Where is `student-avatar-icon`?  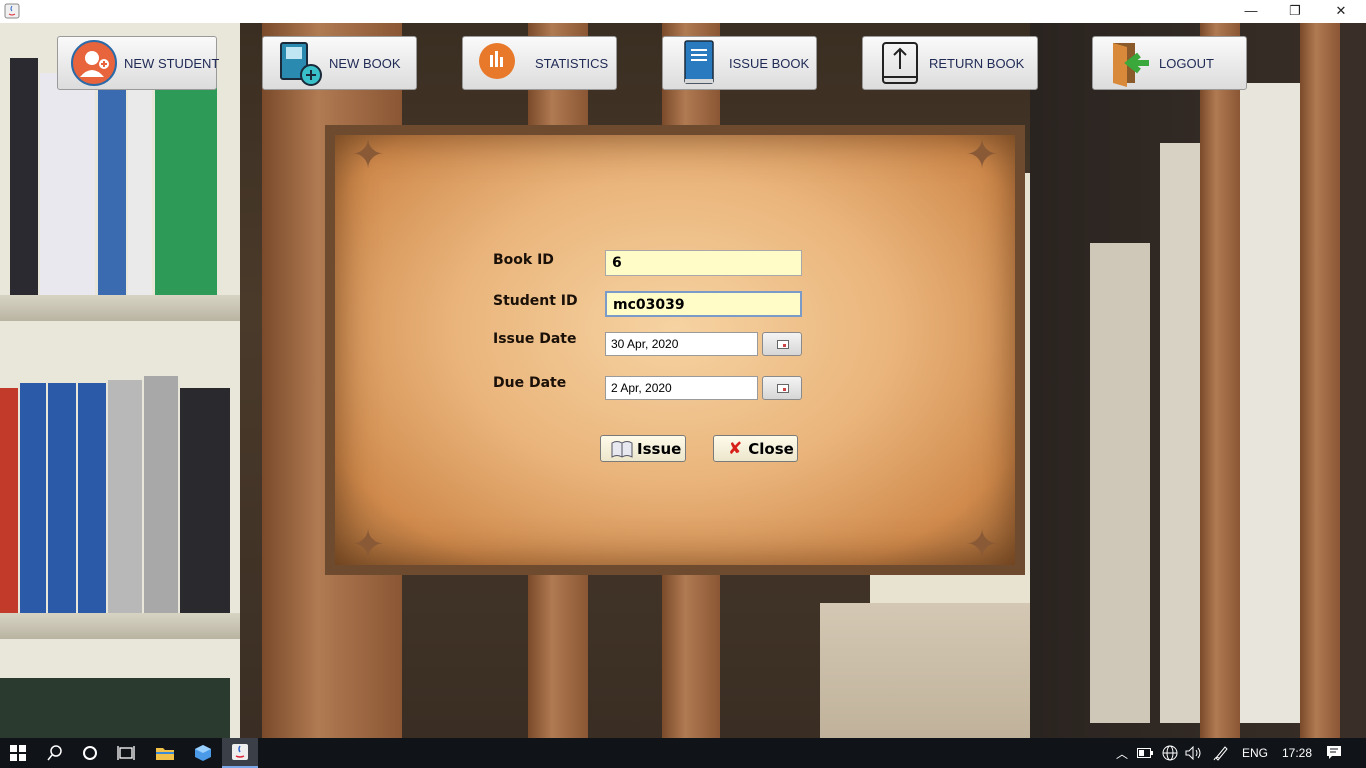 student-avatar-icon is located at coordinates (94, 63).